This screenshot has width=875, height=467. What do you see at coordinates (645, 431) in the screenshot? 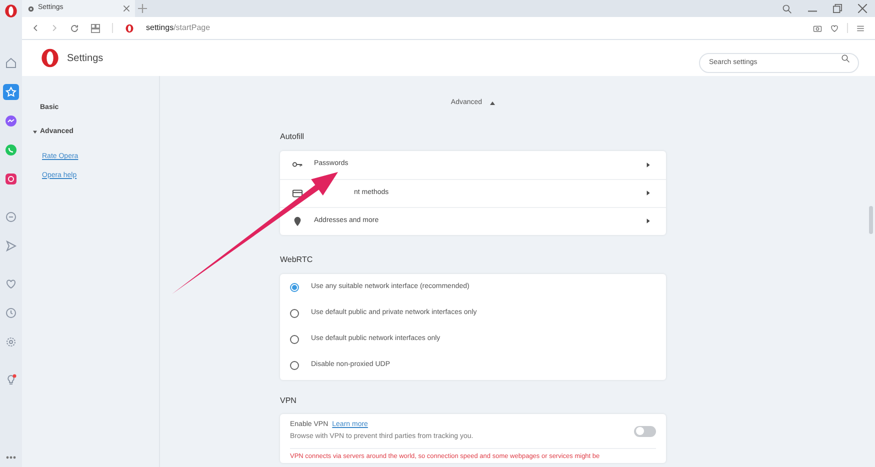
I see `toggle-switch` at bounding box center [645, 431].